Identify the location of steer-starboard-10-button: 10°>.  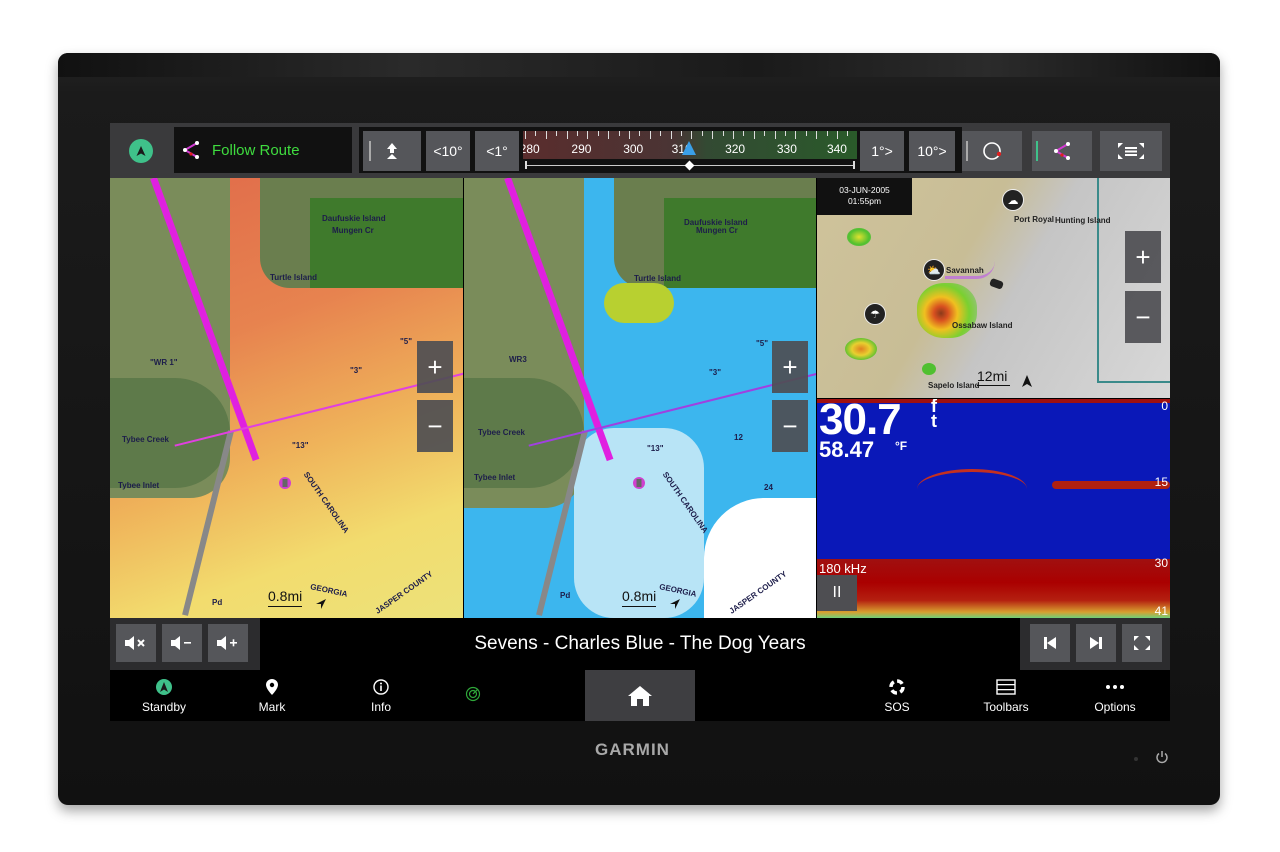
(932, 151).